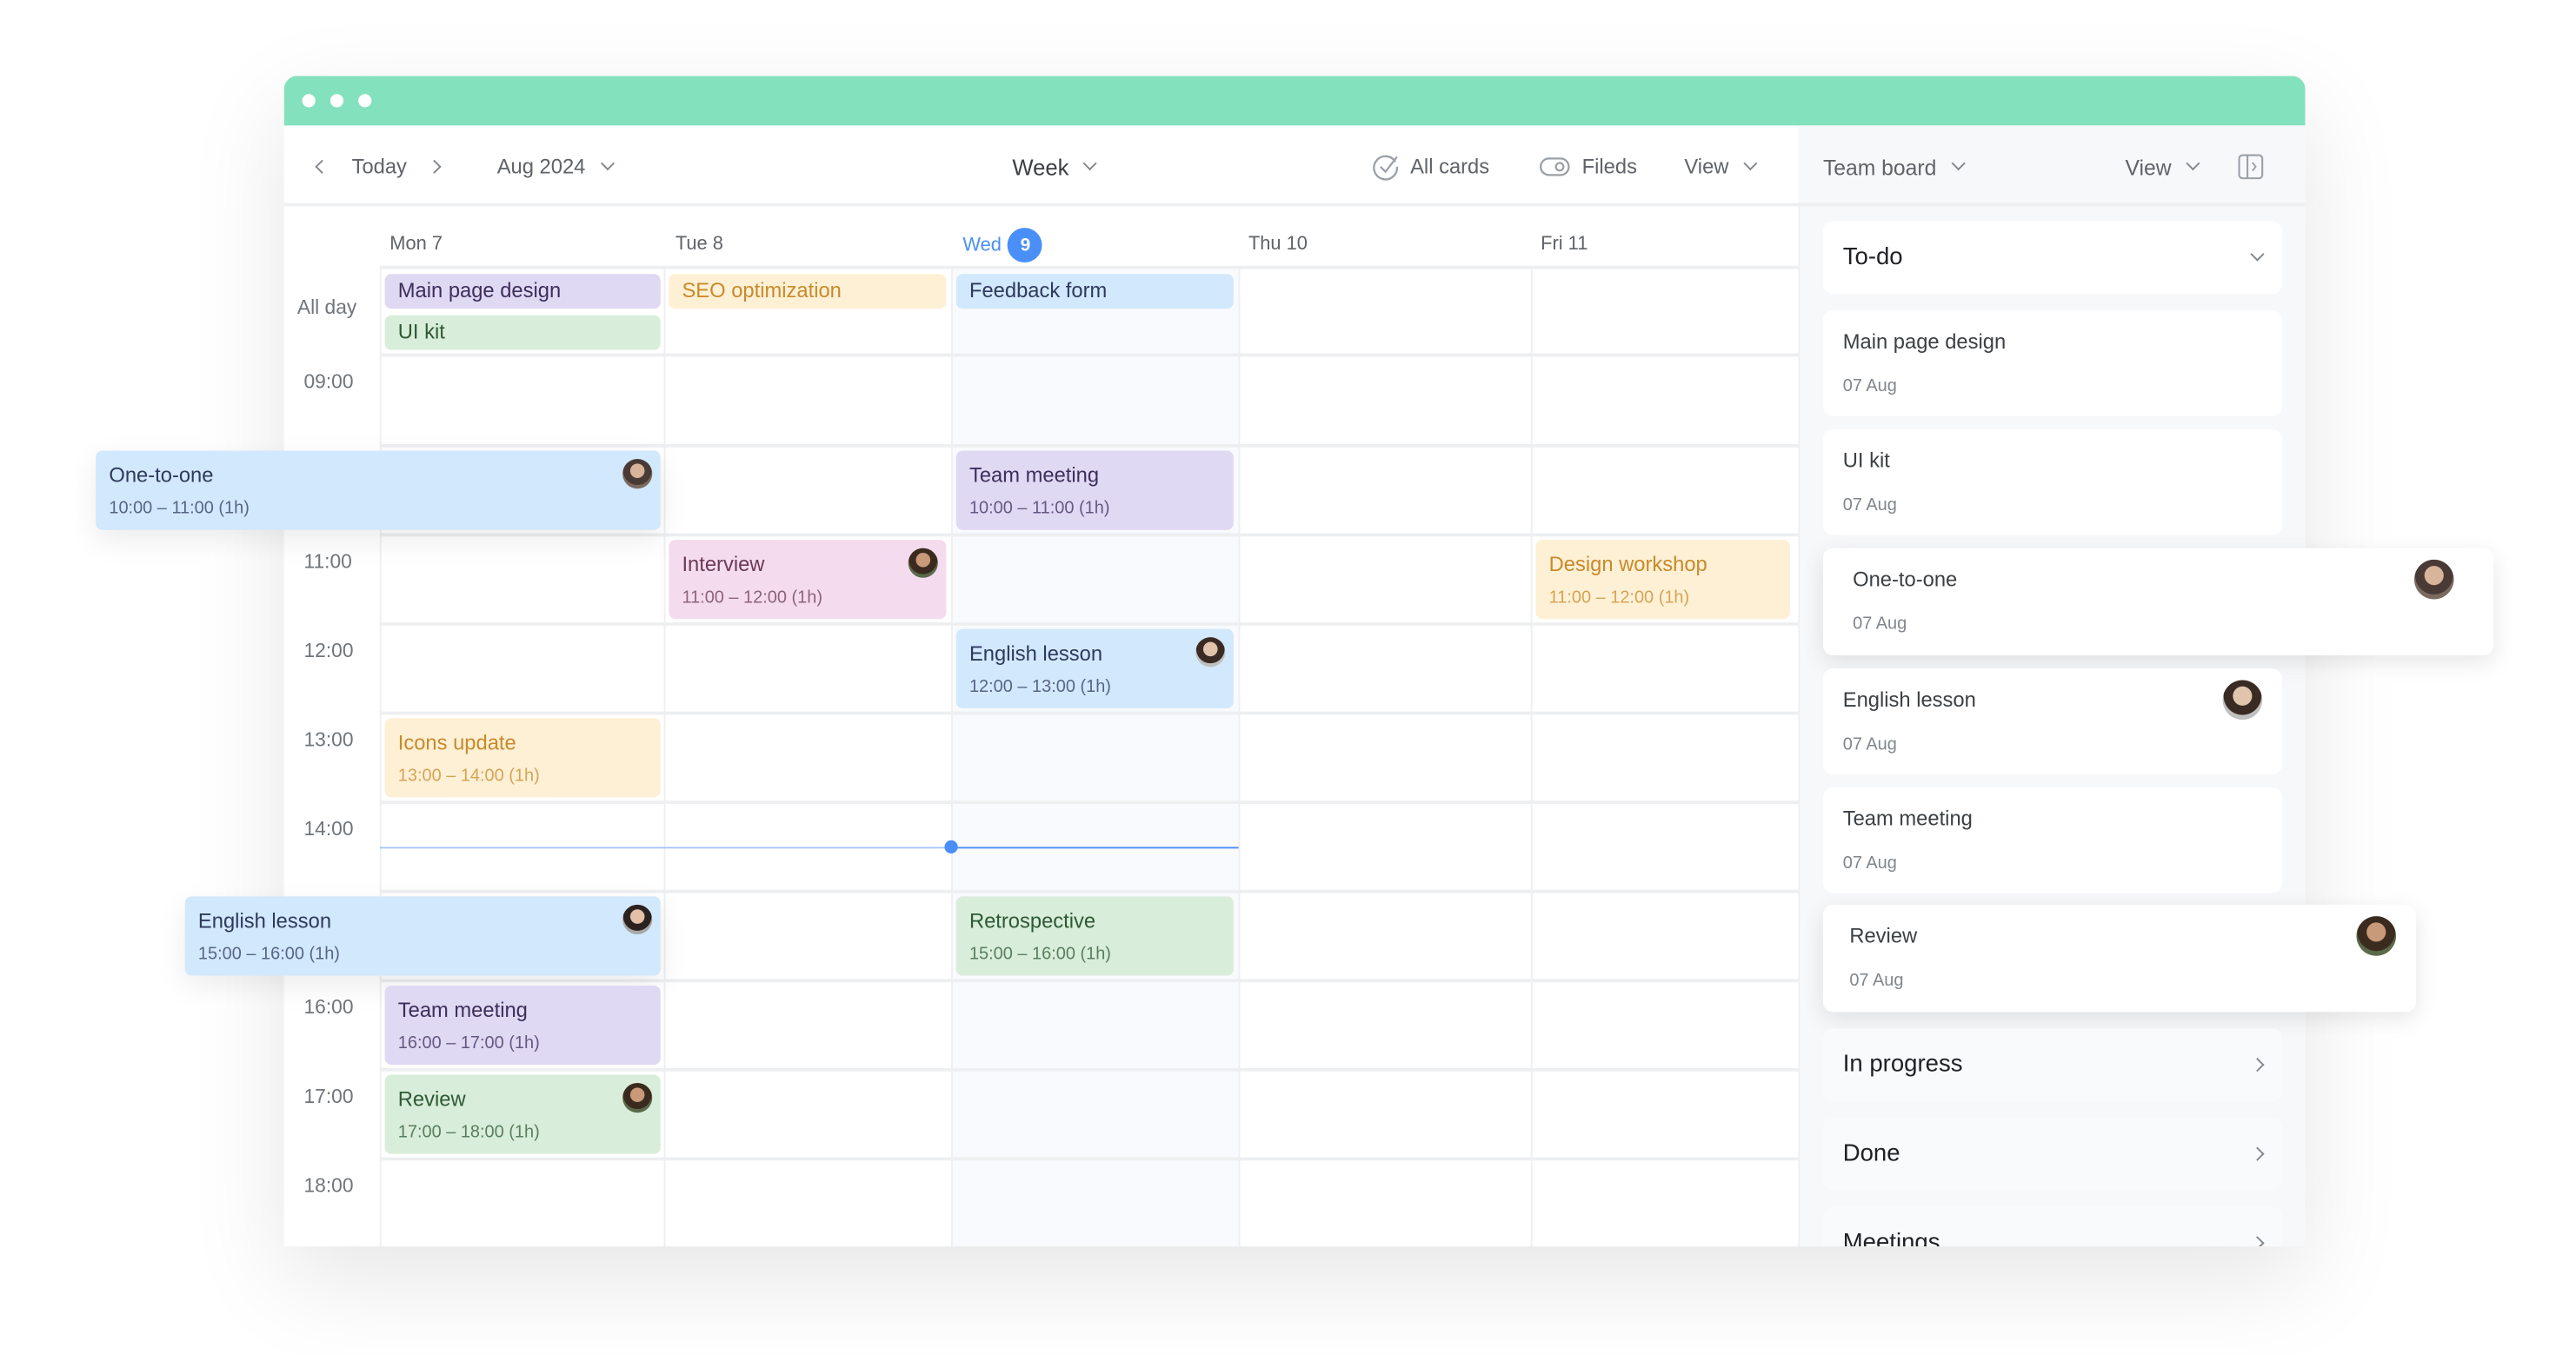  I want to click on hour-label: 16:00, so click(328, 1007).